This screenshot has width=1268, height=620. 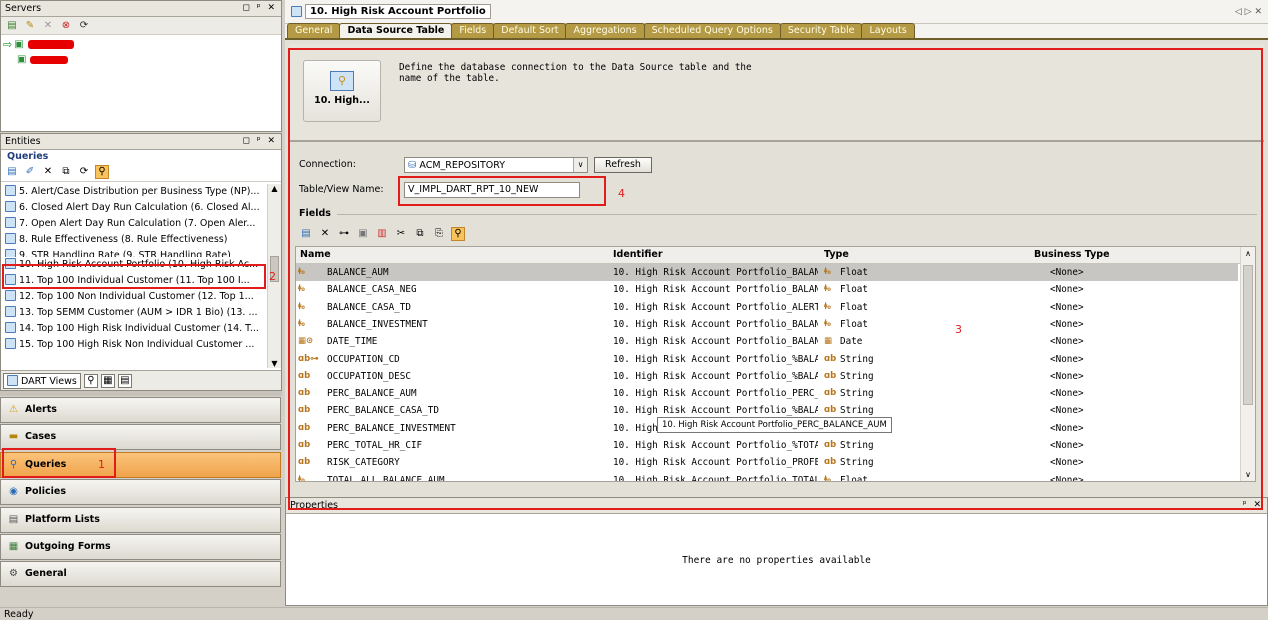 I want to click on scroll-up-icon: ▲, so click(x=274, y=188).